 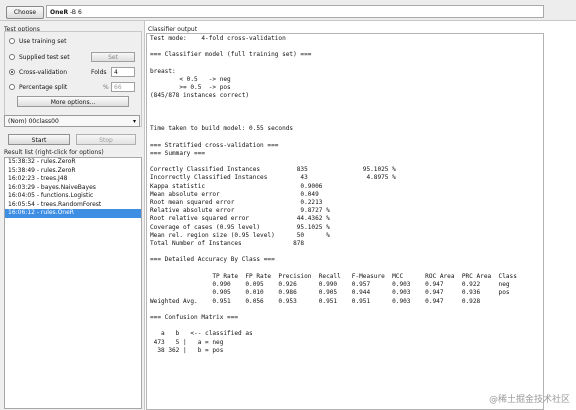 I want to click on classifier-args: -B 6, so click(x=75, y=12).